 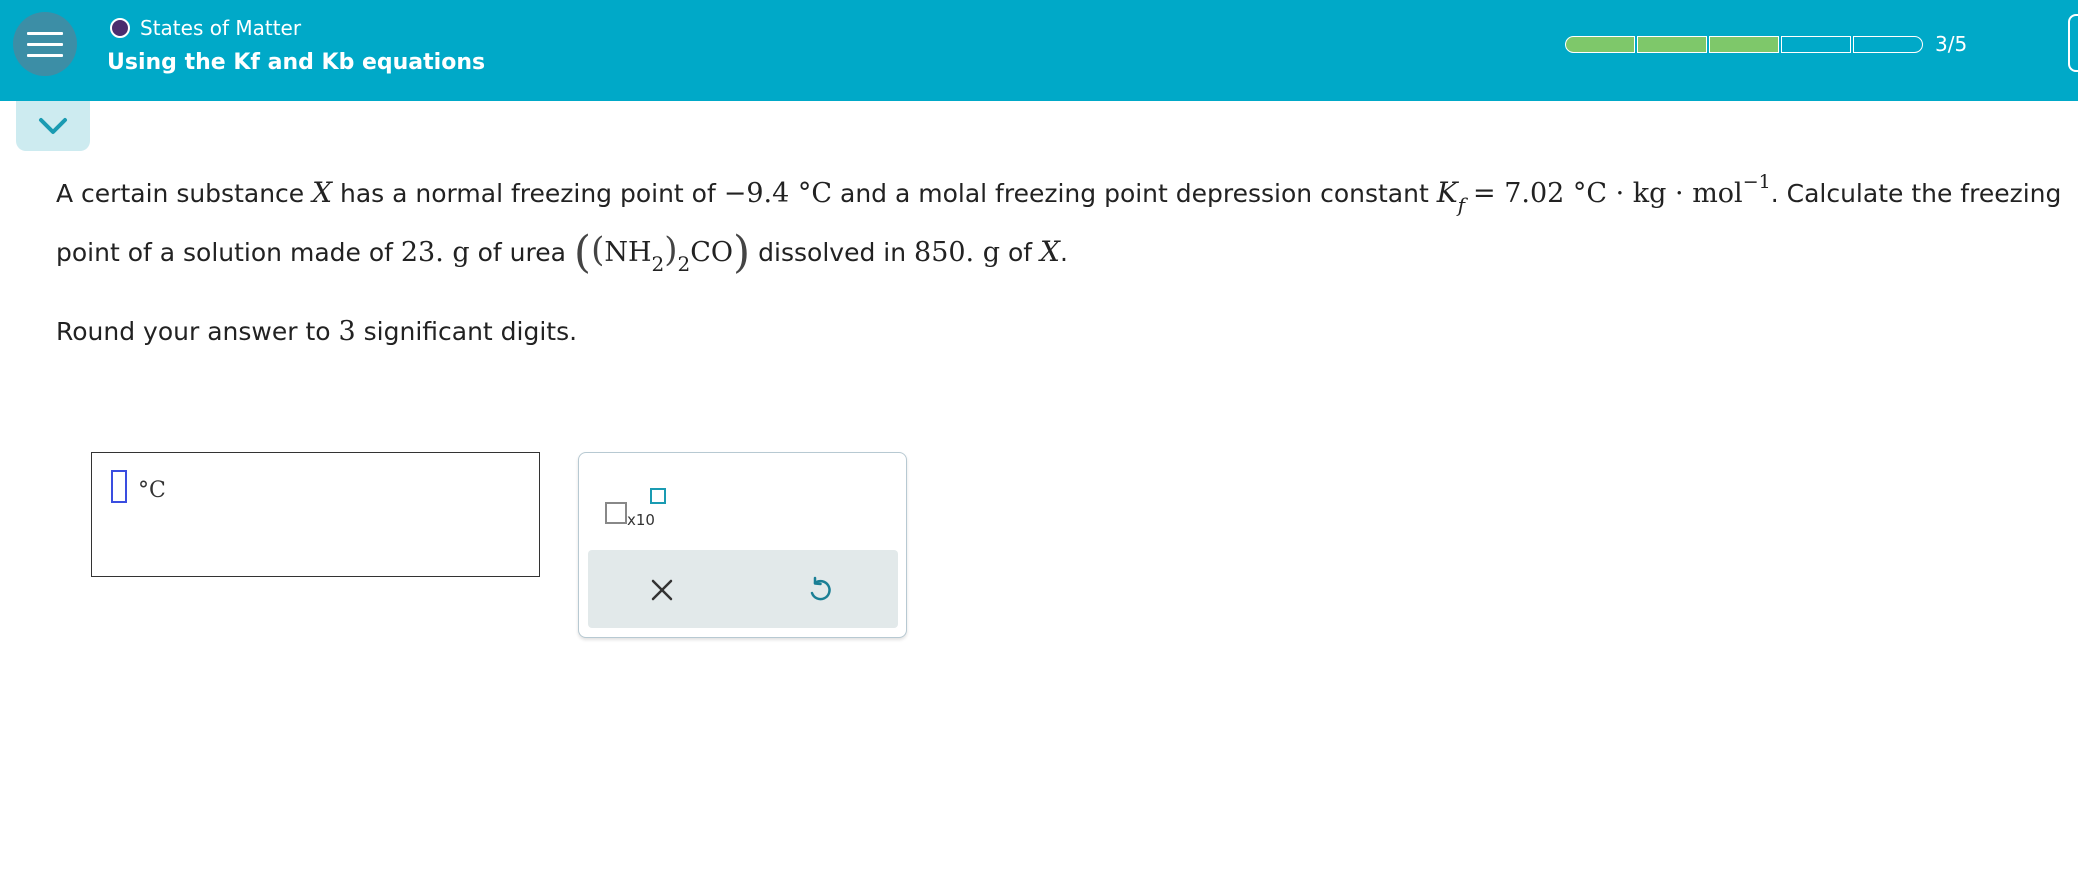 I want to click on clear-button, so click(x=662, y=590).